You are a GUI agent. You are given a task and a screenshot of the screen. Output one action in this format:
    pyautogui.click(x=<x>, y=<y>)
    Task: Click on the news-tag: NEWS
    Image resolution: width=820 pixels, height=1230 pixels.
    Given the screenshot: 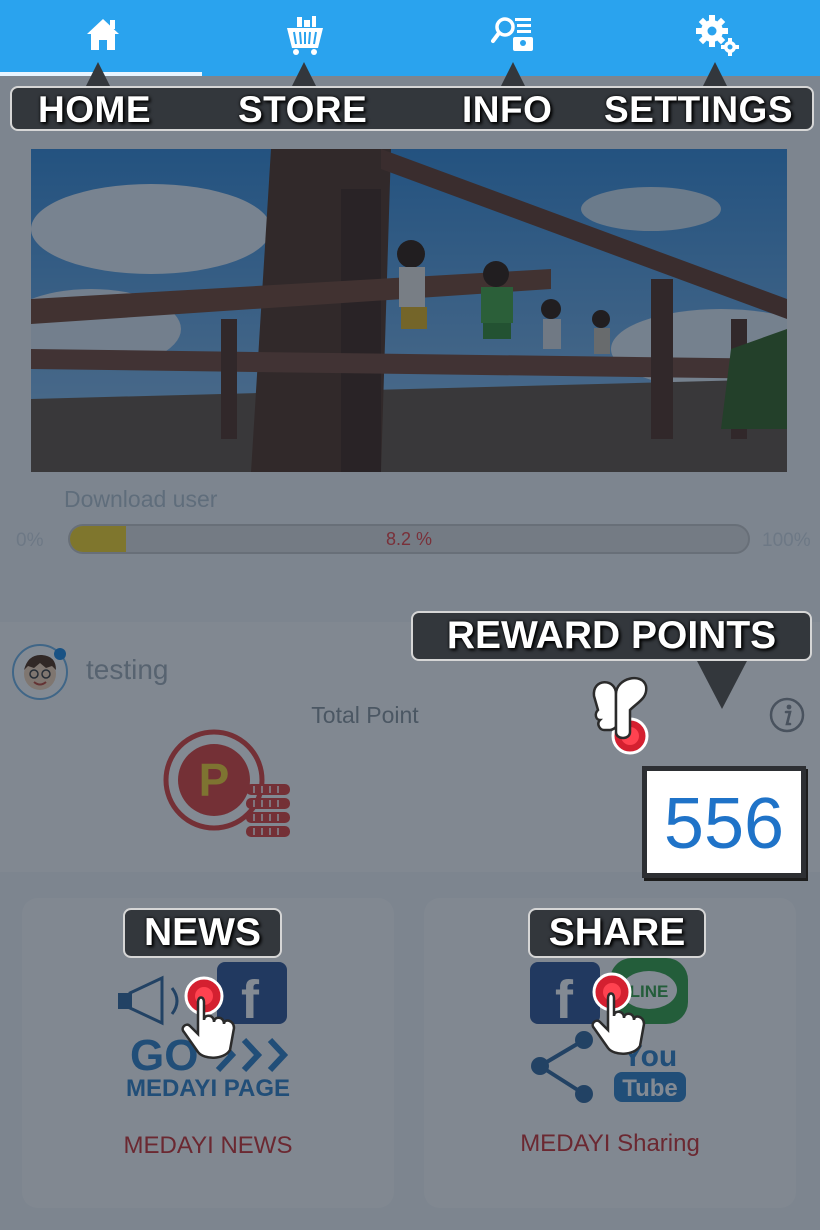 What is the action you would take?
    pyautogui.click(x=202, y=933)
    